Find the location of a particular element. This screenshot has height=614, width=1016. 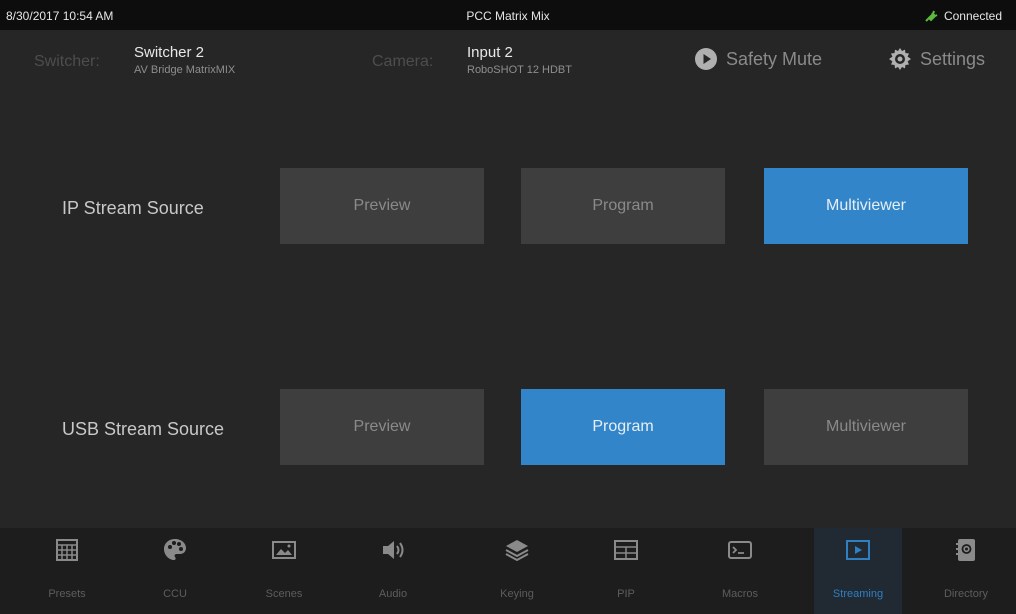

usb-program-button: Program is located at coordinates (623, 427).